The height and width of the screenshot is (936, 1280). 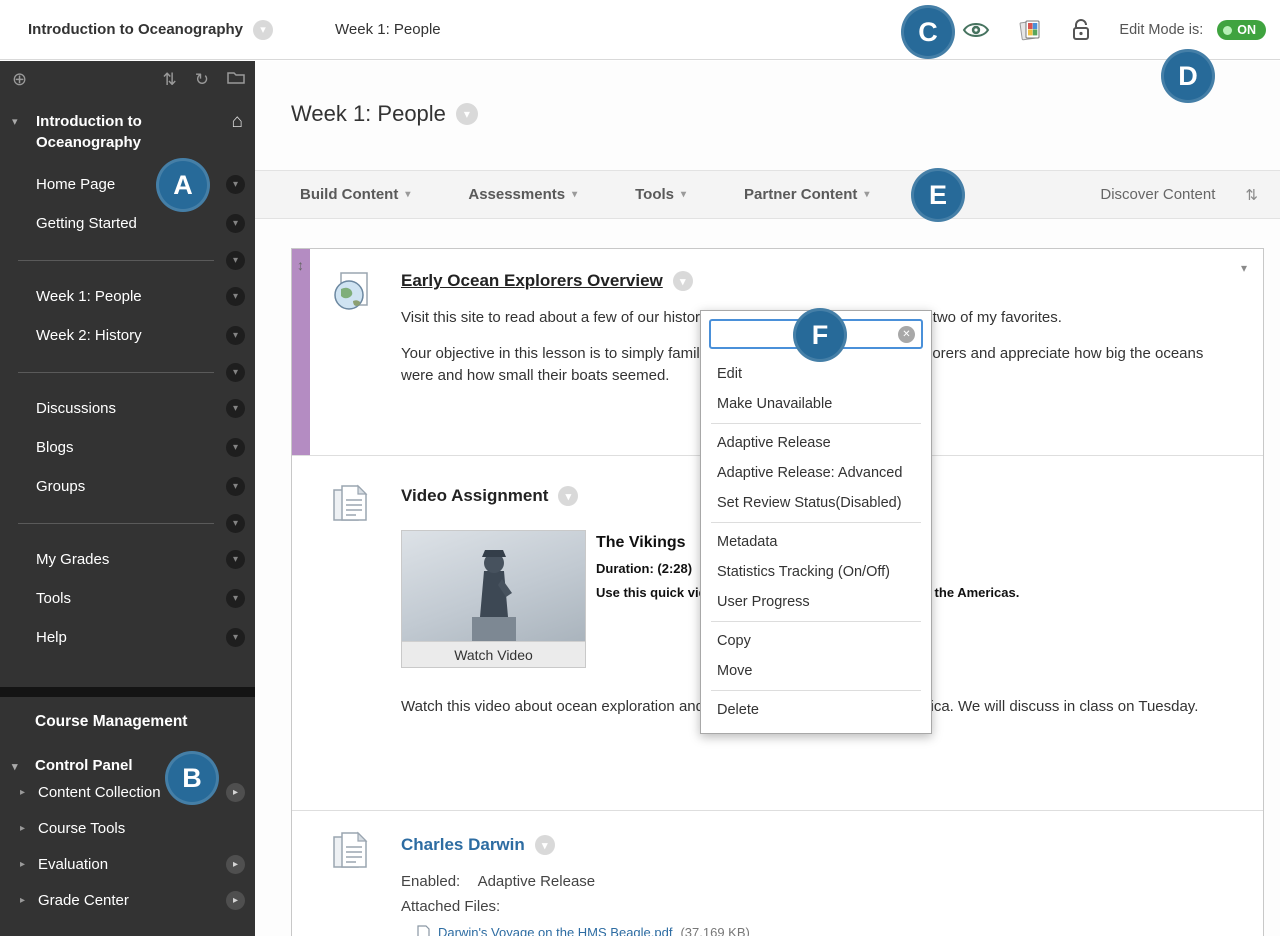 What do you see at coordinates (127, 408) in the screenshot?
I see `sidebar-item-discussions: Discussions ▾` at bounding box center [127, 408].